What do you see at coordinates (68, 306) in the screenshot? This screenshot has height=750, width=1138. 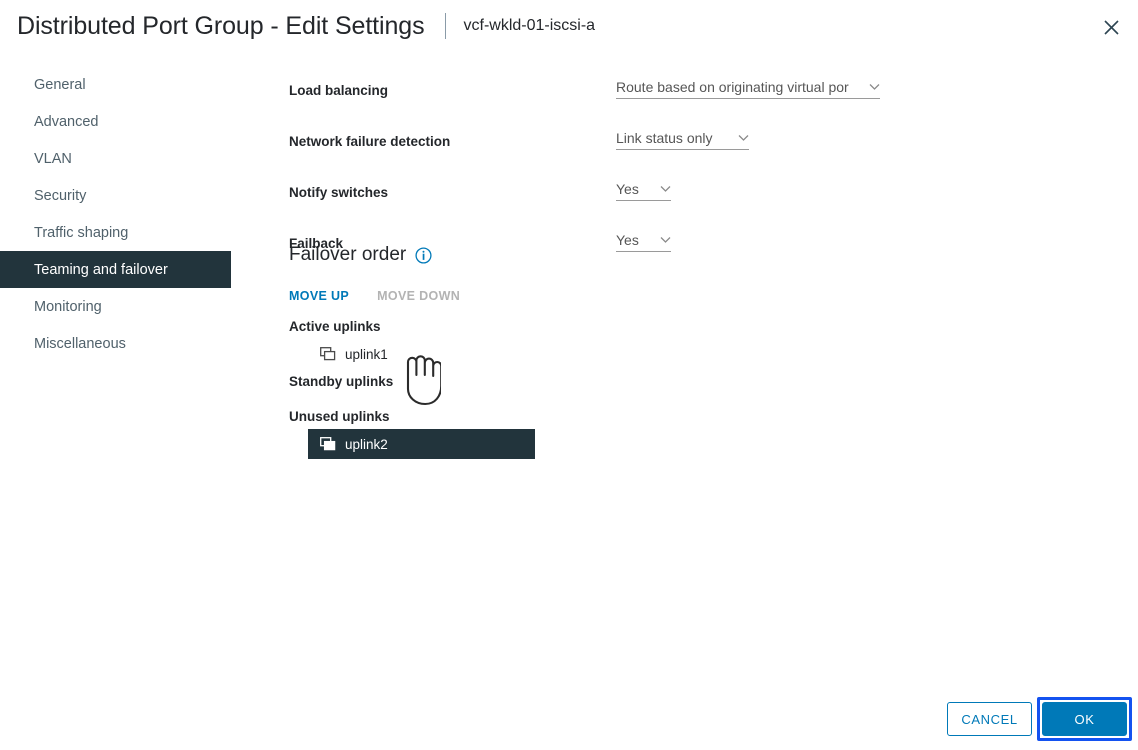 I see `sidebar-item-label: Monitoring` at bounding box center [68, 306].